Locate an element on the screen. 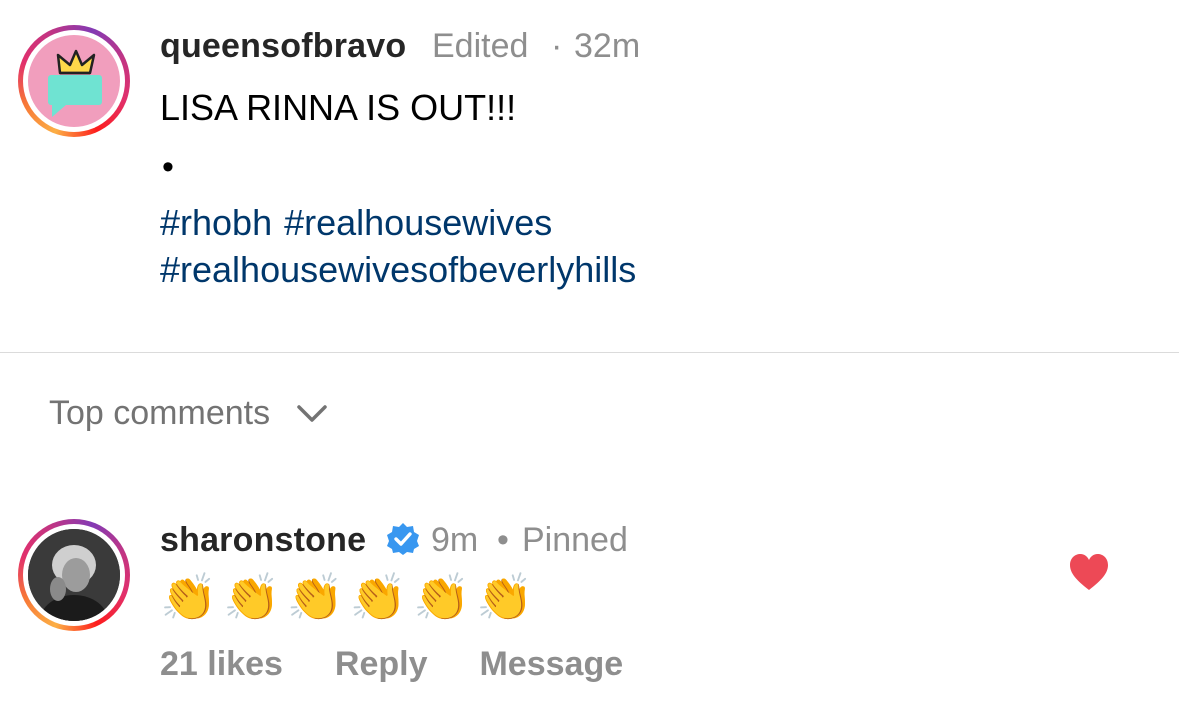 This screenshot has width=1179, height=711. verified-badge-icon is located at coordinates (403, 539).